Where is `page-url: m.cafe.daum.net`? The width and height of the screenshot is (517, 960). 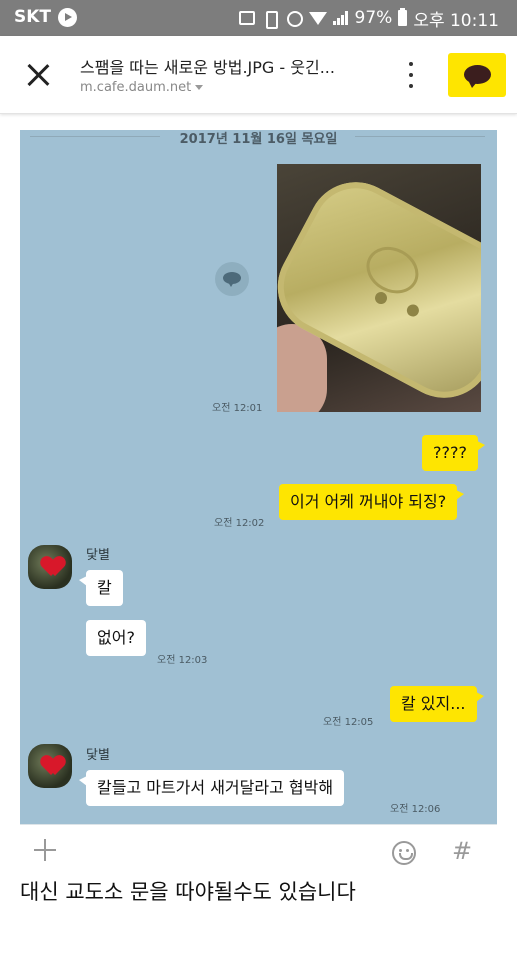
page-url: m.cafe.daum.net is located at coordinates (142, 87).